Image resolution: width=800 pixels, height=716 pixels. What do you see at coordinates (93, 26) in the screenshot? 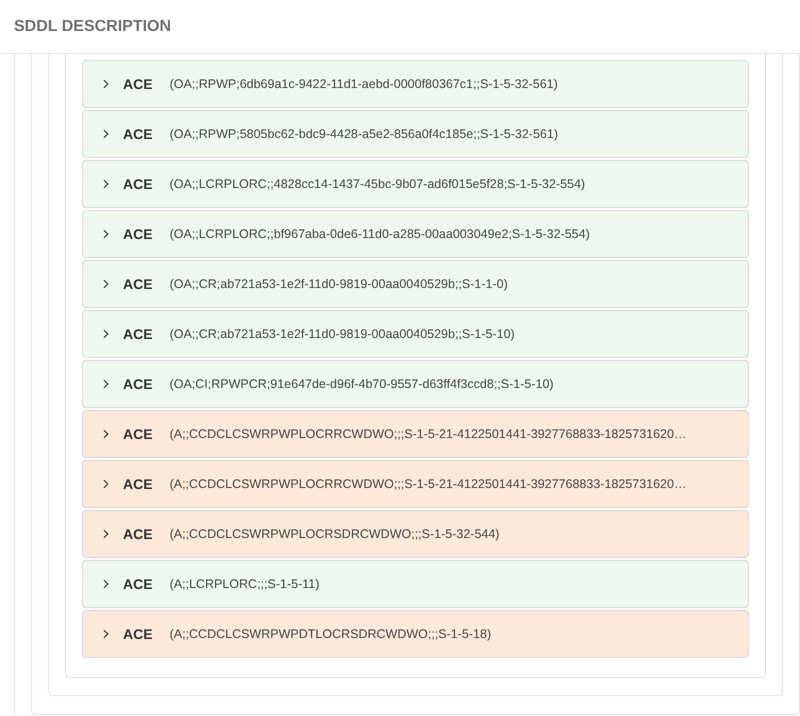
I see `section-title: SDDL DESCRIPTION` at bounding box center [93, 26].